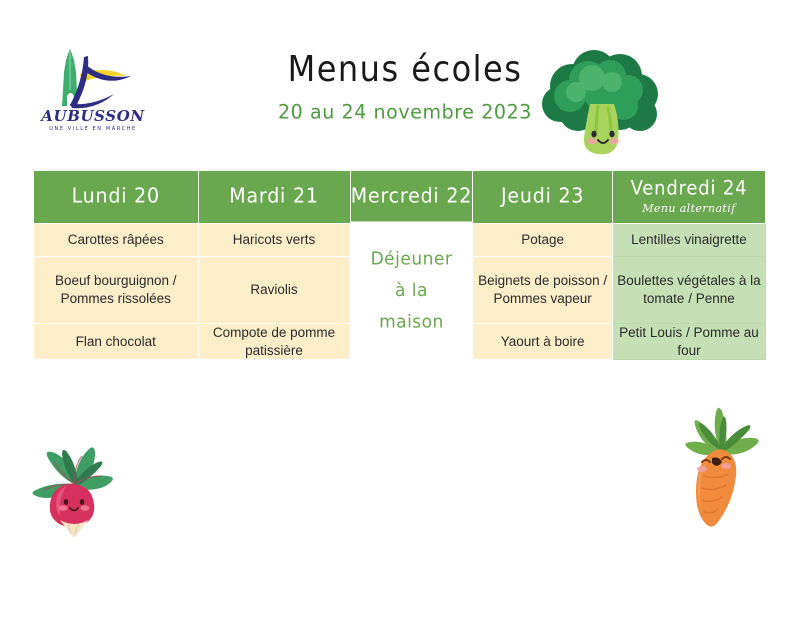 This screenshot has height=618, width=800. Describe the element at coordinates (92, 116) in the screenshot. I see `logo-wordmark: AUBUSSON` at that location.